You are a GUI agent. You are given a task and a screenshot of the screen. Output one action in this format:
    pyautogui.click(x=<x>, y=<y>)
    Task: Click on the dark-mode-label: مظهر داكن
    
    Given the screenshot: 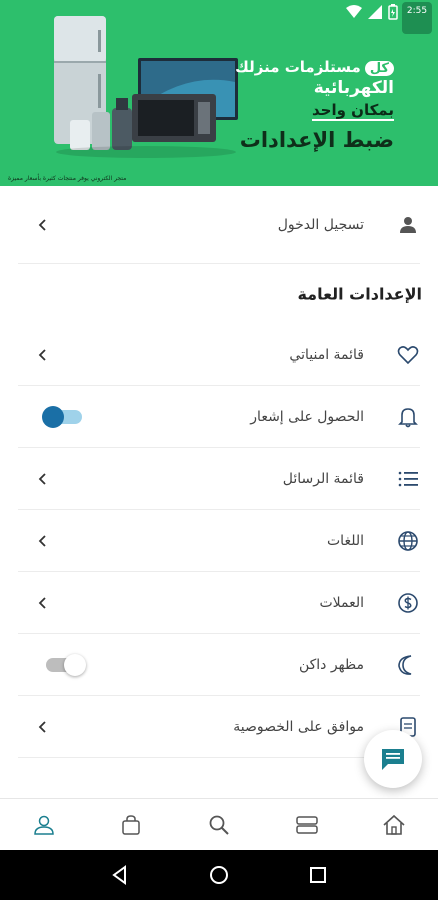 What is the action you would take?
    pyautogui.click(x=331, y=664)
    